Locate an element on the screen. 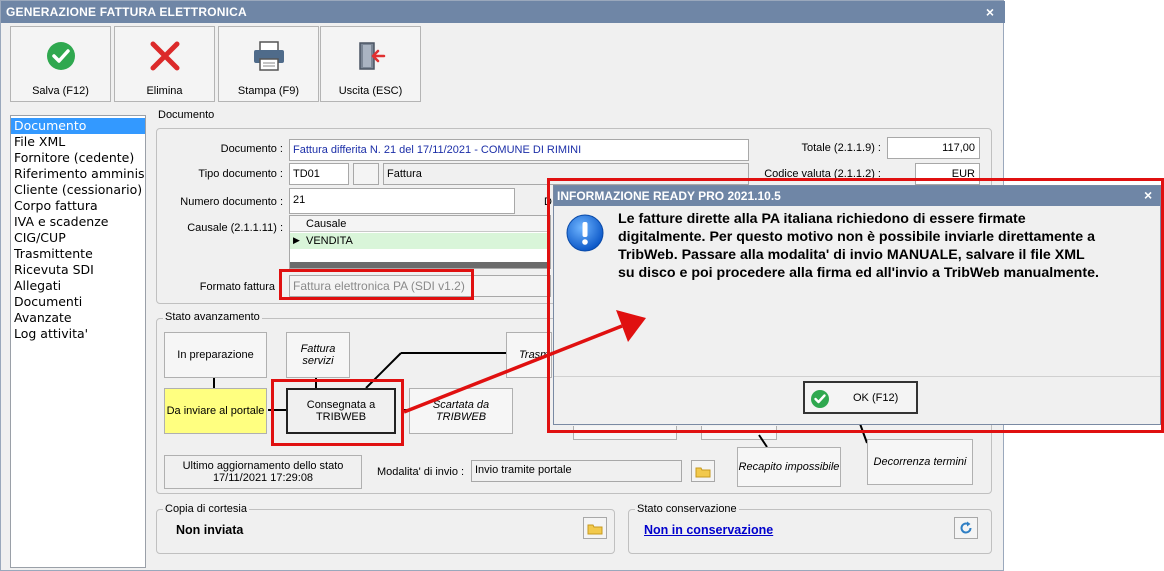 The height and width of the screenshot is (571, 1164). documento-tab-label: Documento is located at coordinates (186, 115).